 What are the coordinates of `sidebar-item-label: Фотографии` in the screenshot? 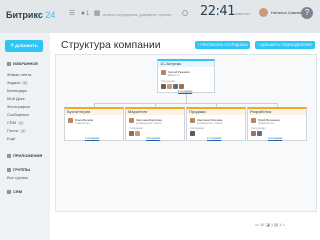 It's located at (18, 106).